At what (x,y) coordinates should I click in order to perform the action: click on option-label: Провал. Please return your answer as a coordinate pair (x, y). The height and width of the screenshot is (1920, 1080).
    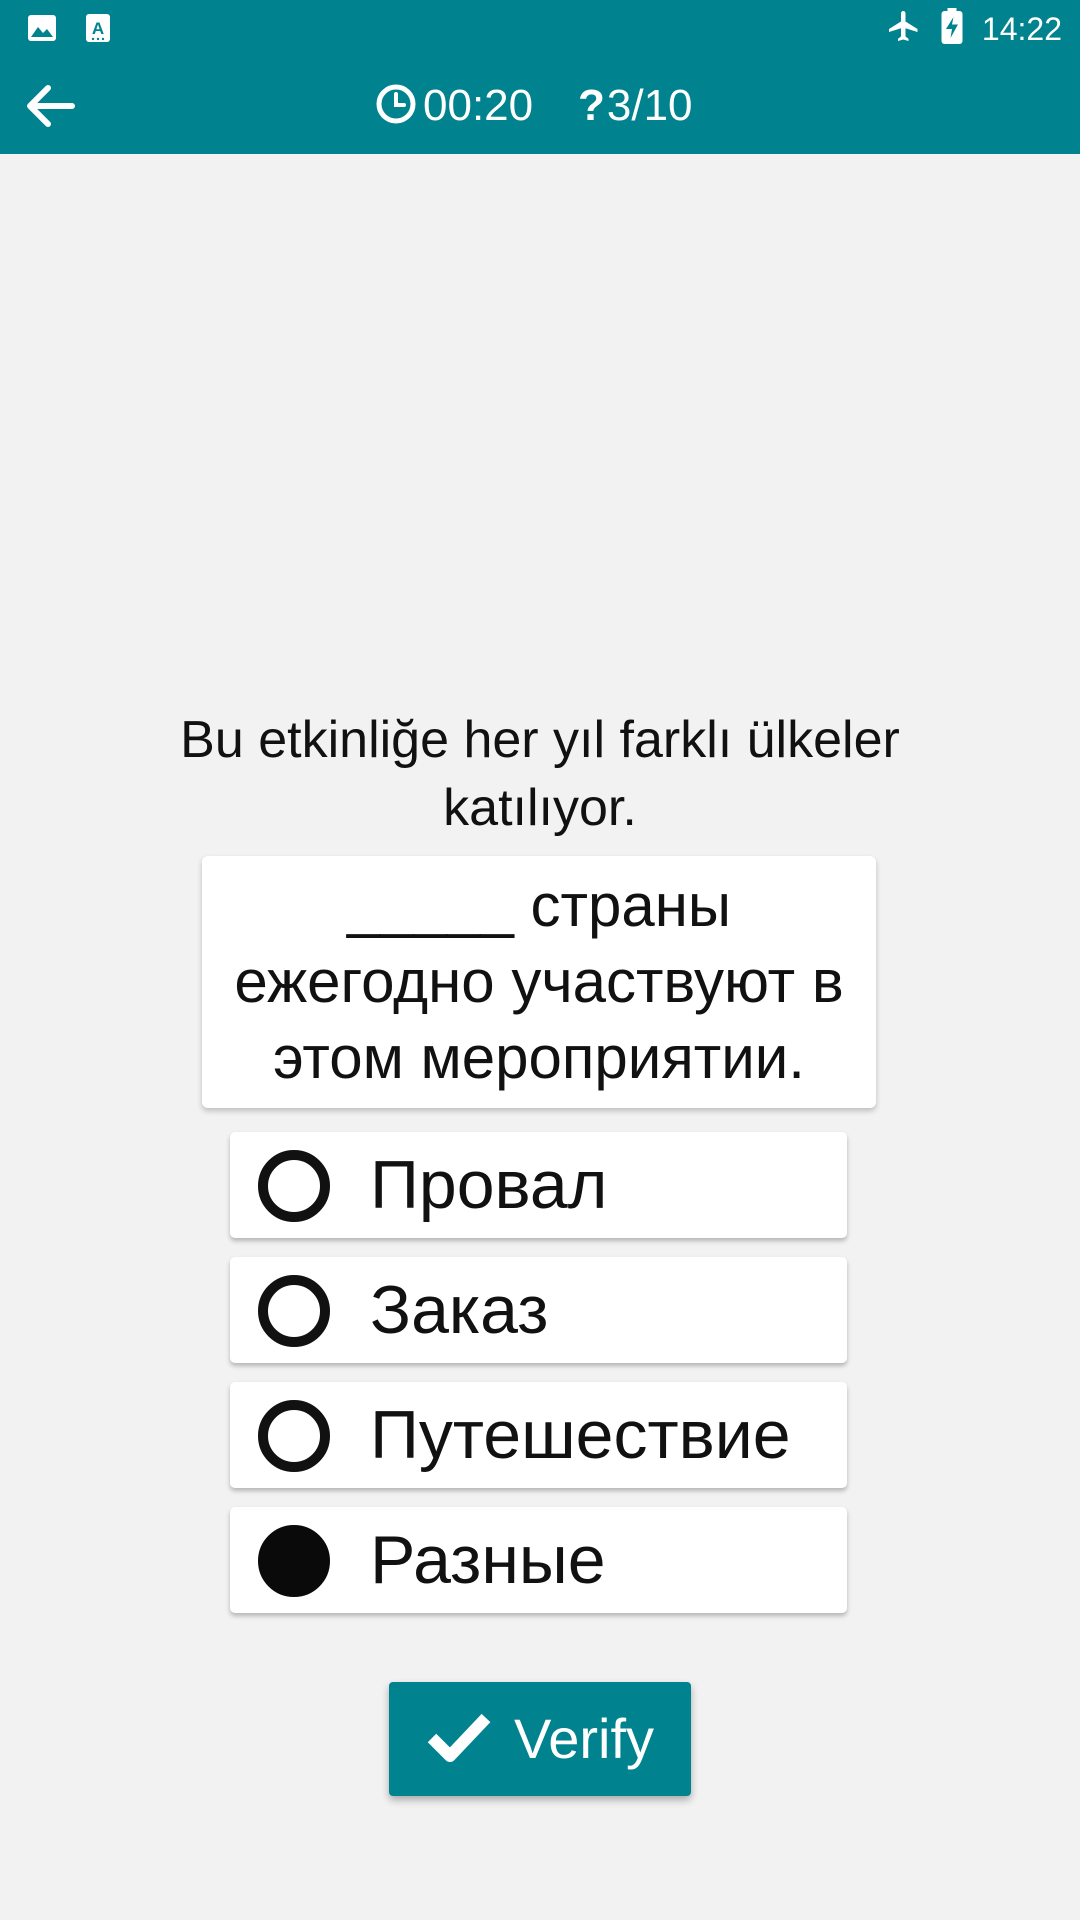
    Looking at the image, I should click on (489, 1185).